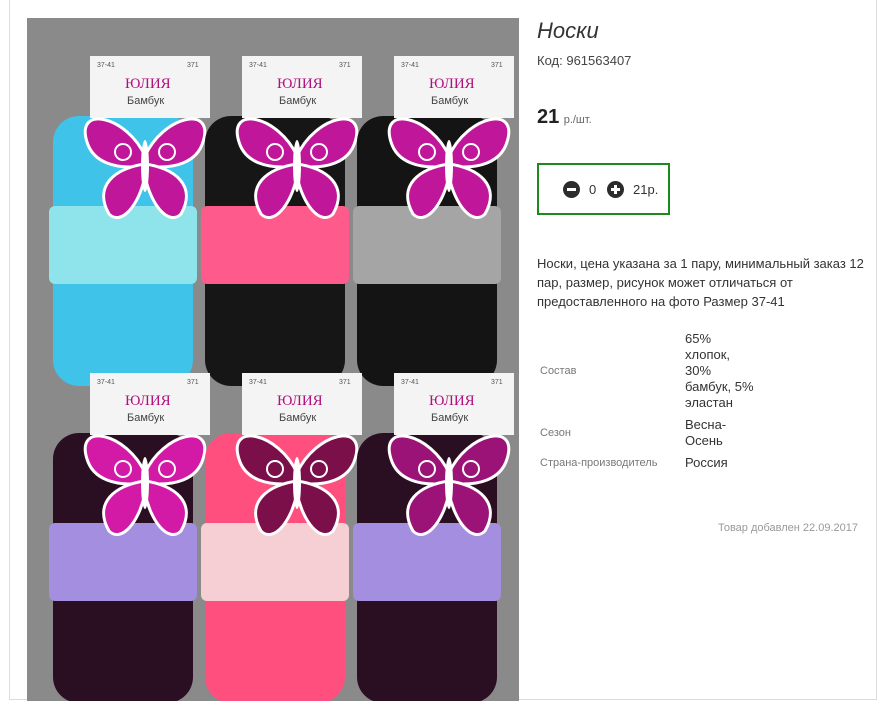 The image size is (883, 701). What do you see at coordinates (558, 371) in the screenshot?
I see `property-name: Состав` at bounding box center [558, 371].